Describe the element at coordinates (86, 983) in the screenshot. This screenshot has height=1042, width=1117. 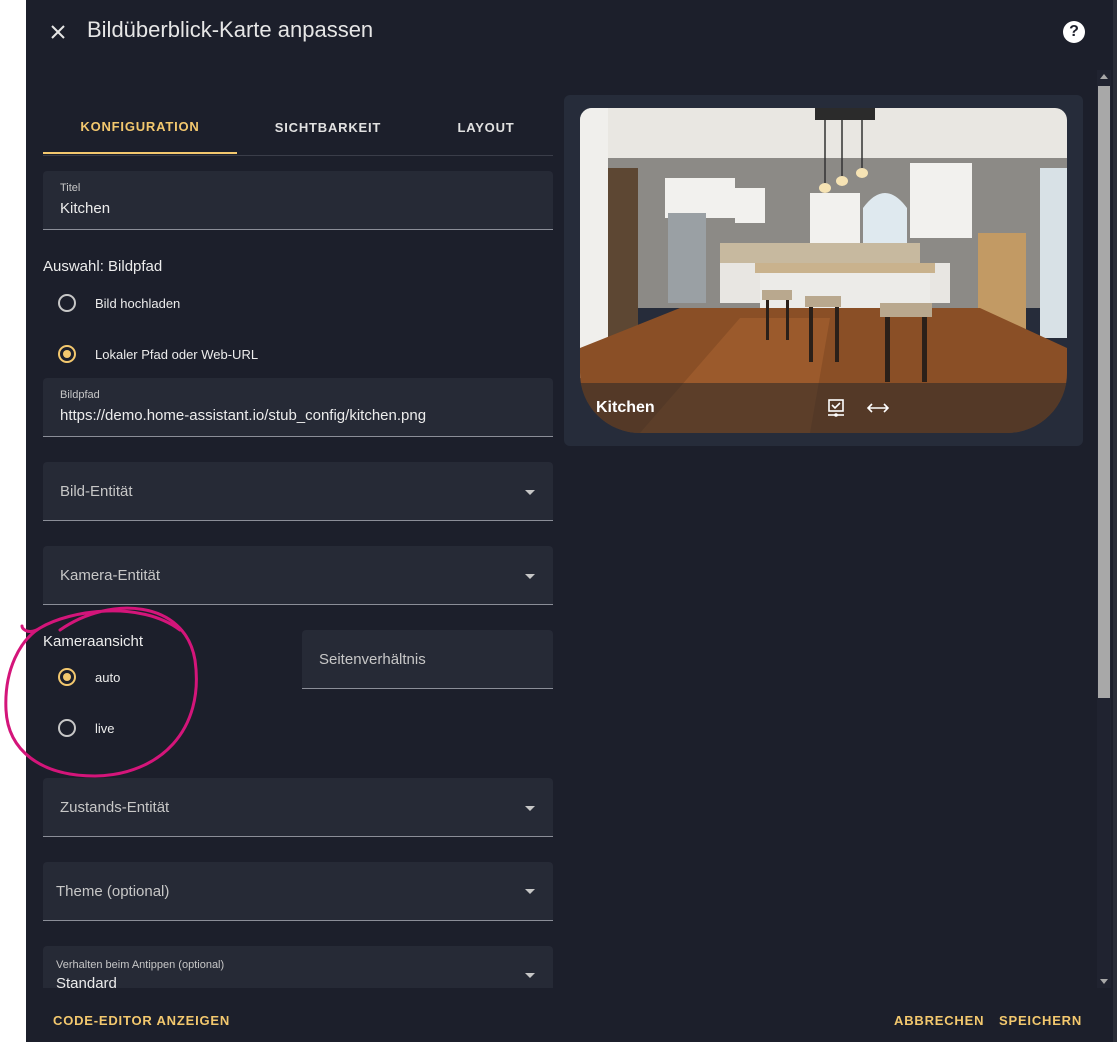
I see `tap-action-value: Standard` at that location.